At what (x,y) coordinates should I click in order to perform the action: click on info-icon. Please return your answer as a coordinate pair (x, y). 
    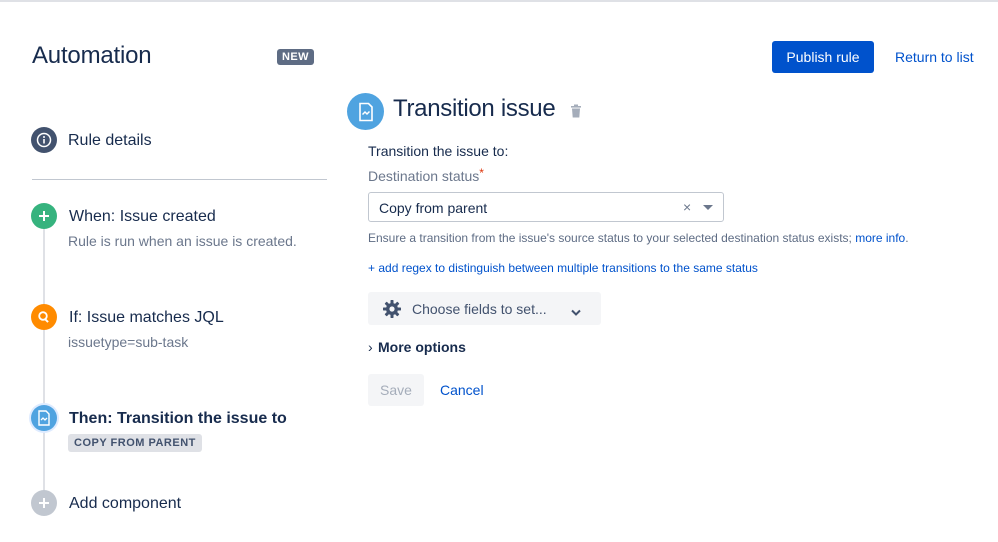
    Looking at the image, I should click on (44, 140).